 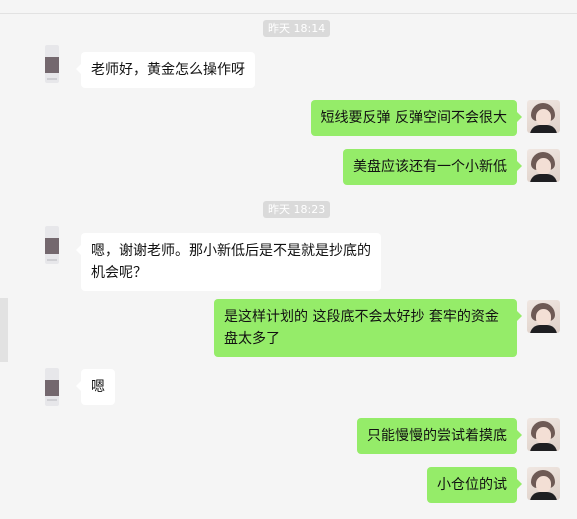 What do you see at coordinates (252, 339) in the screenshot?
I see `message-text-line: 盘太多了` at bounding box center [252, 339].